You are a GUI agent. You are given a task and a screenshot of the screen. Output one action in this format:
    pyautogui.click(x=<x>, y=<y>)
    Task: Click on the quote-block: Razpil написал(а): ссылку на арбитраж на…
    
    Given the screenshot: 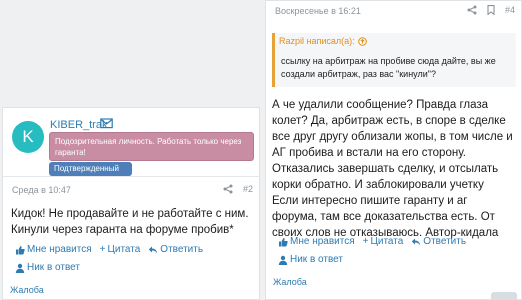 What is the action you would take?
    pyautogui.click(x=394, y=60)
    